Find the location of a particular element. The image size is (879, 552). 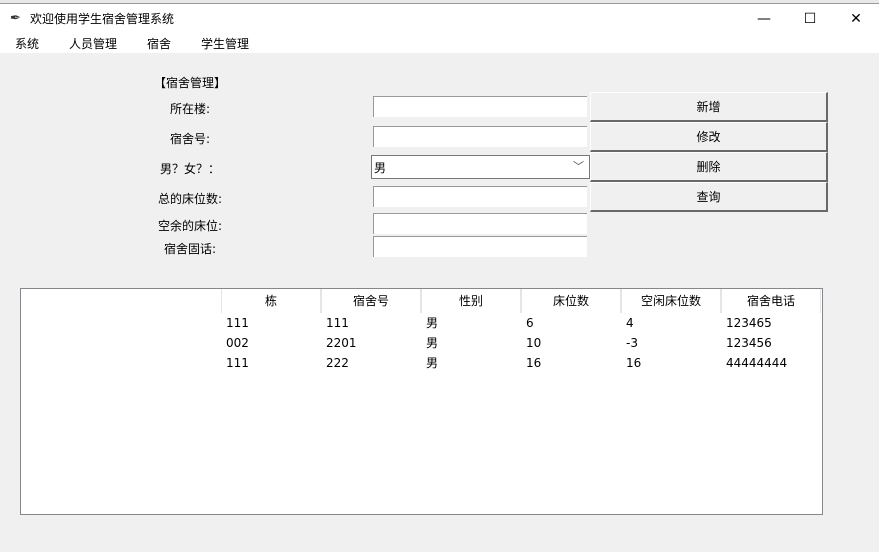

column-header: 床位数 is located at coordinates (571, 301).